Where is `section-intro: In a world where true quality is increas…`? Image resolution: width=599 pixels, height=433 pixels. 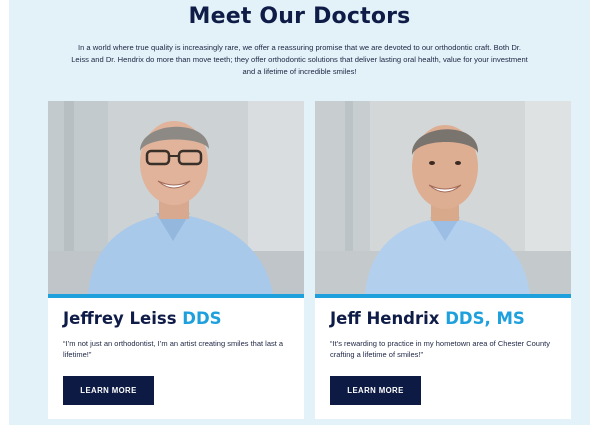 section-intro: In a world where true quality is increas… is located at coordinates (299, 59).